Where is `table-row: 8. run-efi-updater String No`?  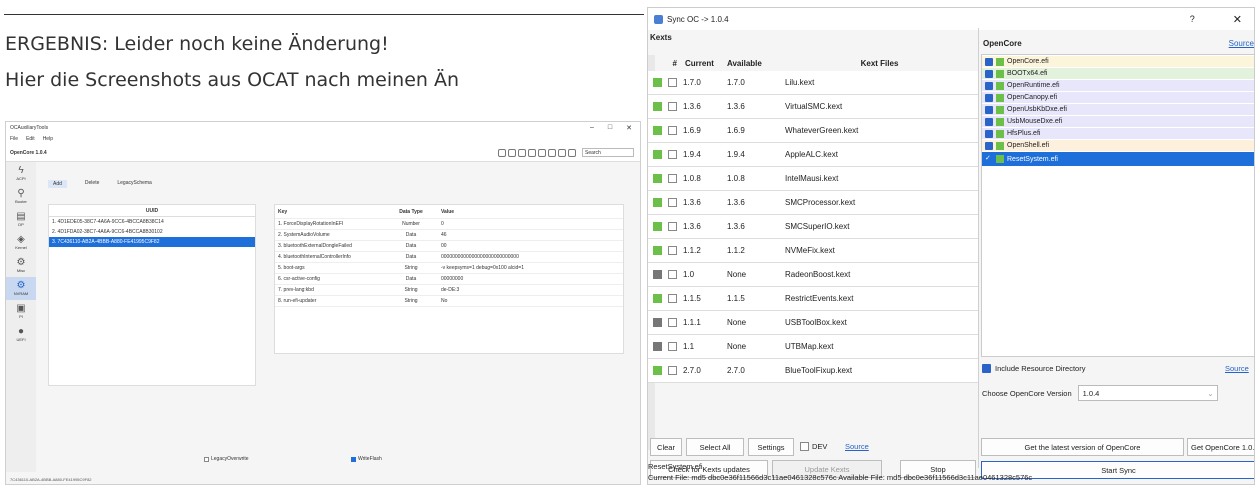
table-row: 8. run-efi-updater String No is located at coordinates (449, 301).